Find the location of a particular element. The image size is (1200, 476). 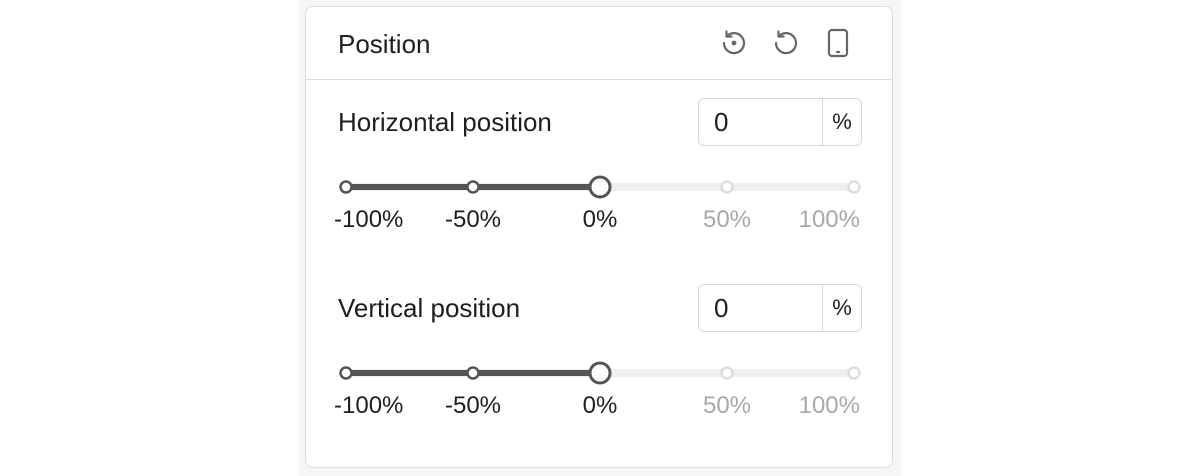

panel-header: Position is located at coordinates (599, 43).